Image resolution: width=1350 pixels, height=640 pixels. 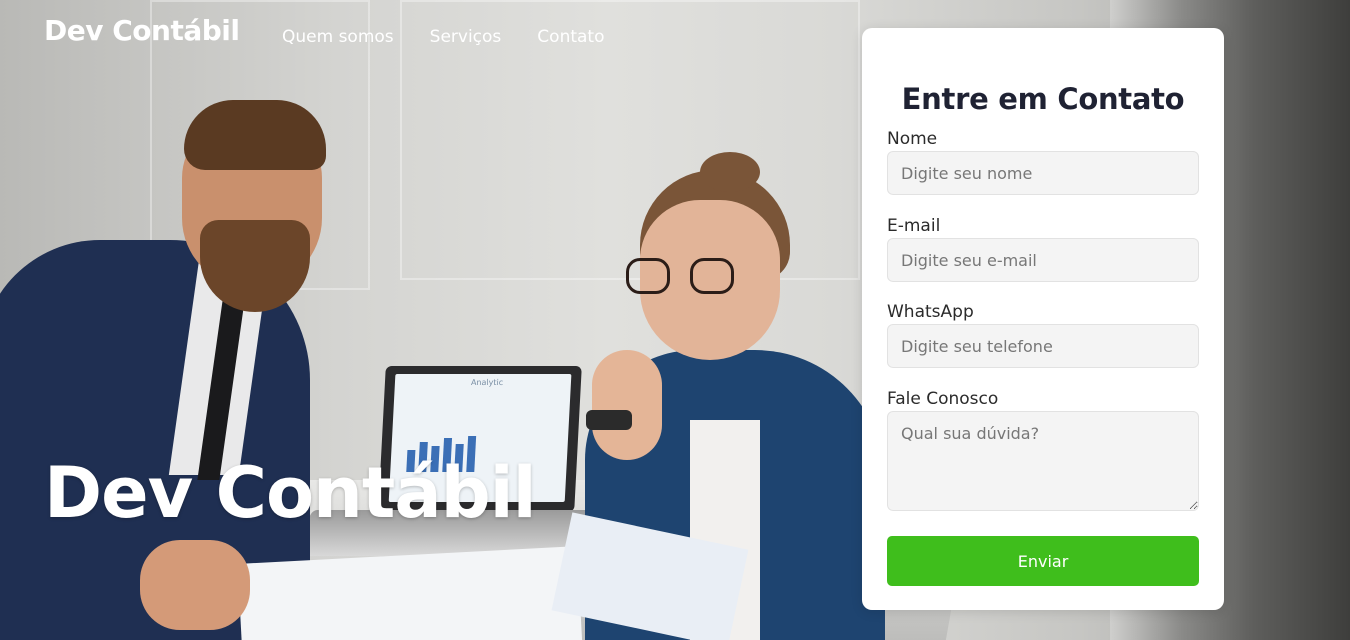 What do you see at coordinates (487, 382) in the screenshot?
I see `laptop-screen-text: Analytic` at bounding box center [487, 382].